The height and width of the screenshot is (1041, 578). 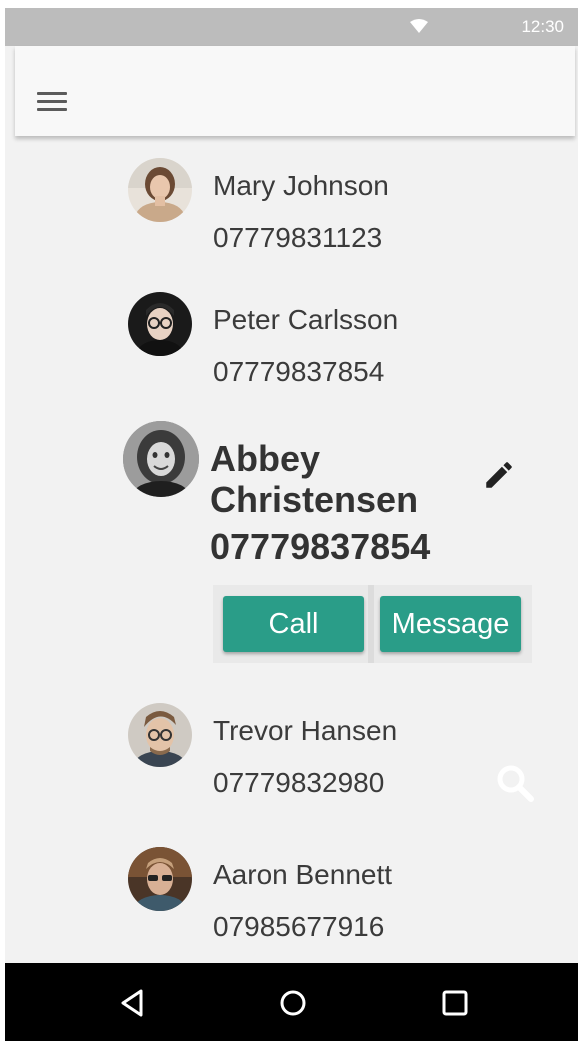 I want to click on app-bar, so click(x=295, y=91).